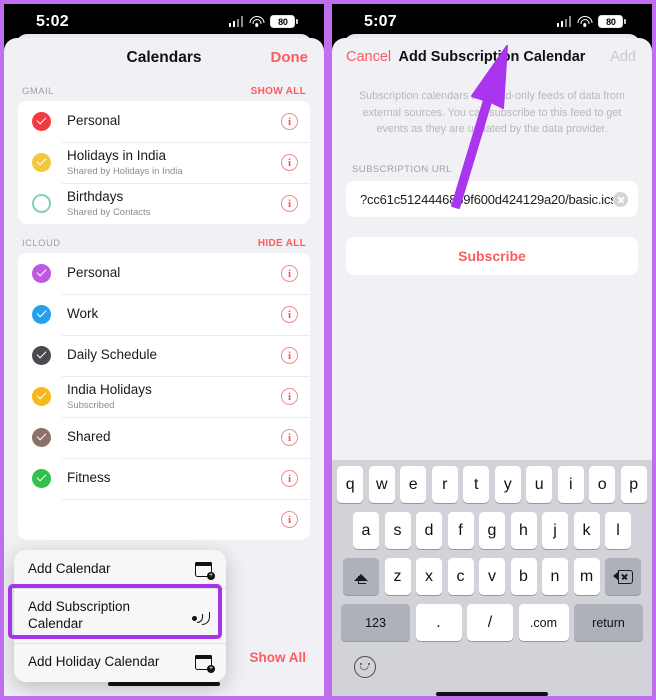 The image size is (656, 700). Describe the element at coordinates (120, 569) in the screenshot. I see `menu-item-add-calendar: Add Calendar +` at that location.